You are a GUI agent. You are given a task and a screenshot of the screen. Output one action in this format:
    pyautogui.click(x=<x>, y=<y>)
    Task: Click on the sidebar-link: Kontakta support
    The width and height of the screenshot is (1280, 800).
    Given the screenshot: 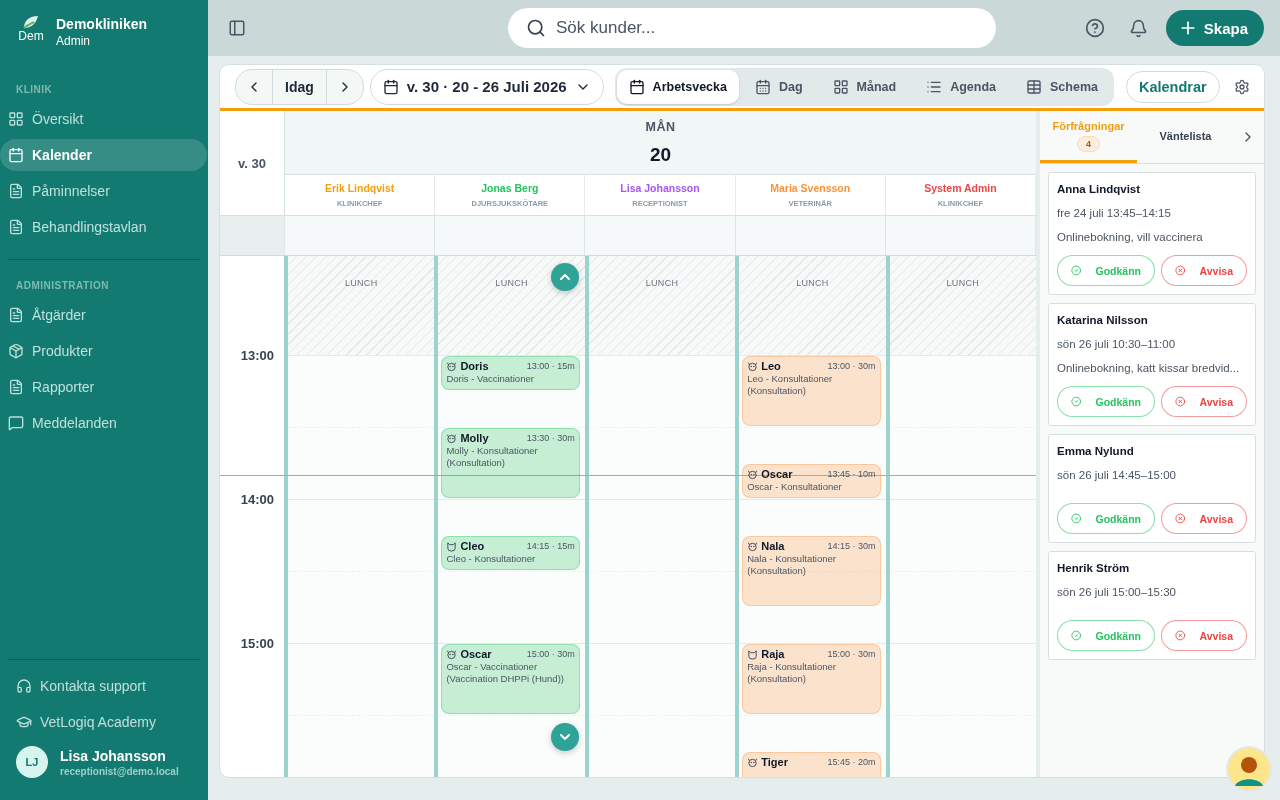 What is the action you would take?
    pyautogui.click(x=104, y=686)
    